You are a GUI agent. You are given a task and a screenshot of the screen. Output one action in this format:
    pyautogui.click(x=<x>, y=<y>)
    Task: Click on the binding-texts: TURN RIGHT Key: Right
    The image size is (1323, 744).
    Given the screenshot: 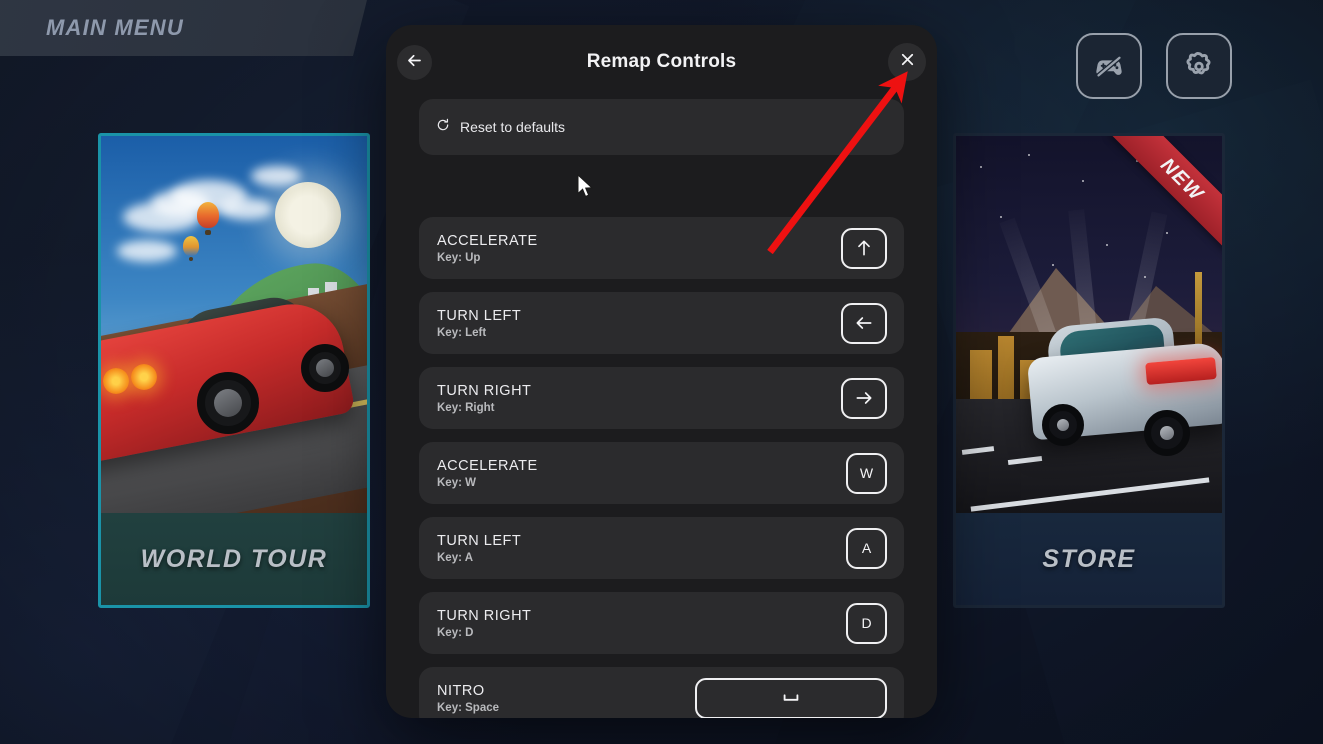 What is the action you would take?
    pyautogui.click(x=484, y=398)
    